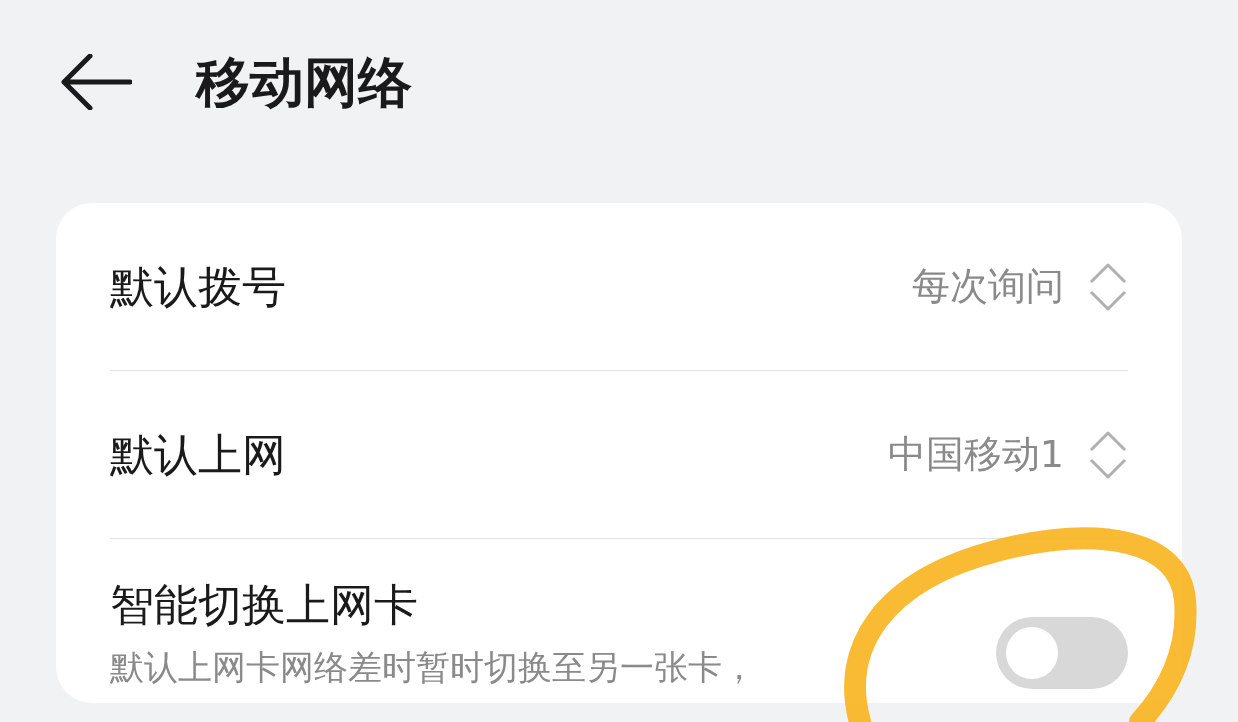  Describe the element at coordinates (1020, 286) in the screenshot. I see `setting-selector: 每次询问` at that location.